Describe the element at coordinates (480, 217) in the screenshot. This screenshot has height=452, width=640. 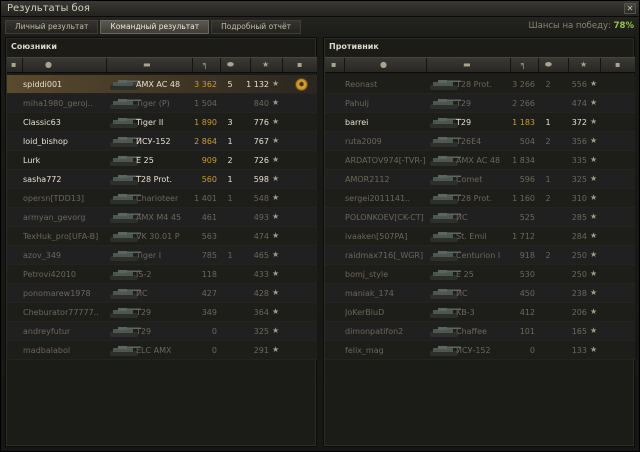
I see `table-row: POLONKOEV[CK-CT] ИС 525 285 ★` at that location.